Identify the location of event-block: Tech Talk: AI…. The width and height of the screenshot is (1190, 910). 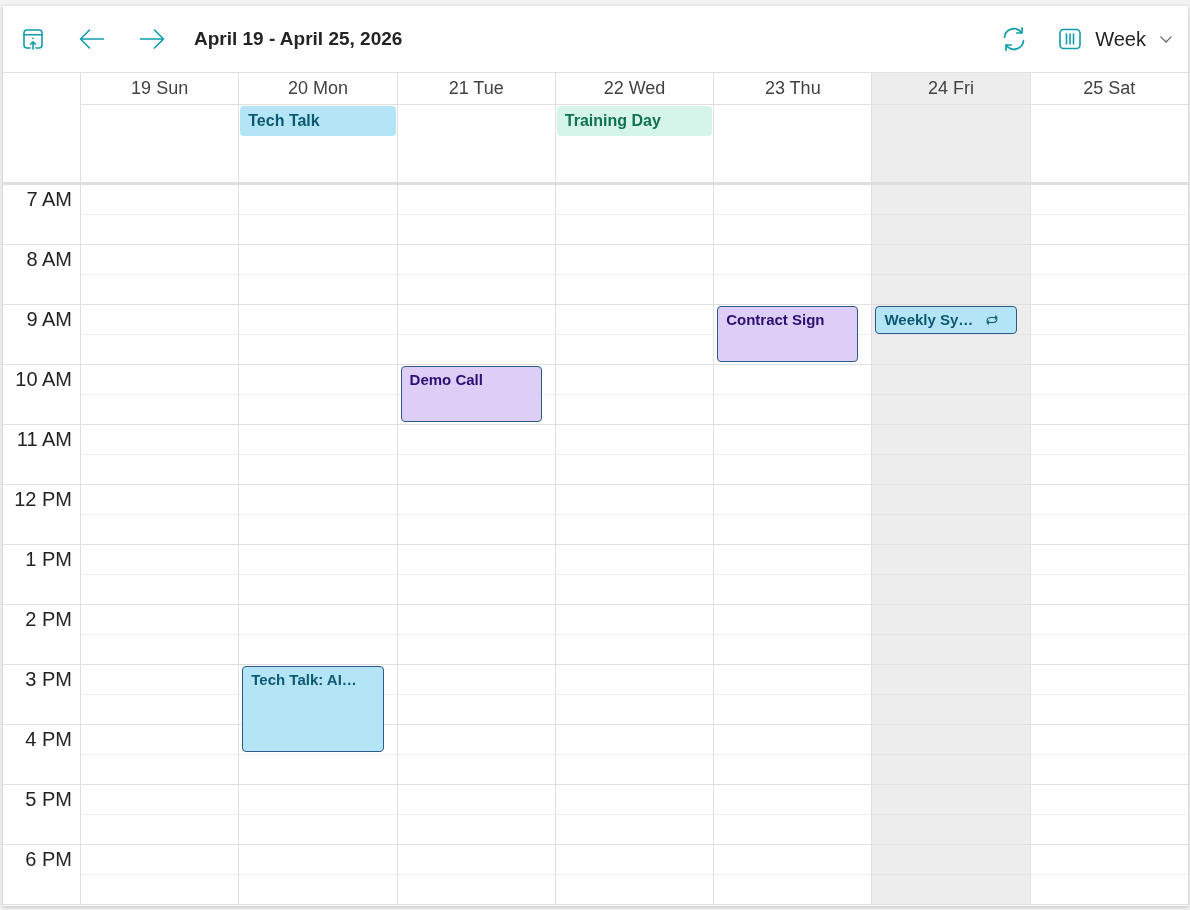
(313, 709).